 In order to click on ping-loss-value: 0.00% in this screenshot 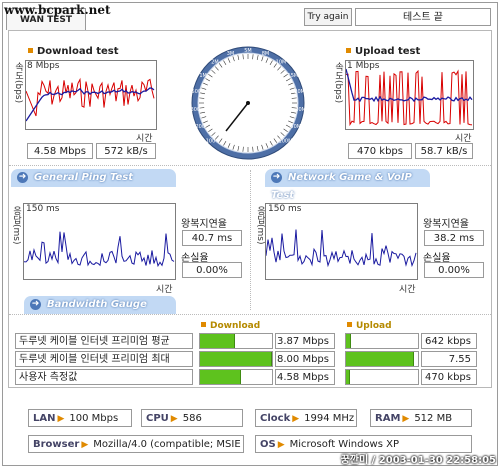, I will do `click(212, 270)`.